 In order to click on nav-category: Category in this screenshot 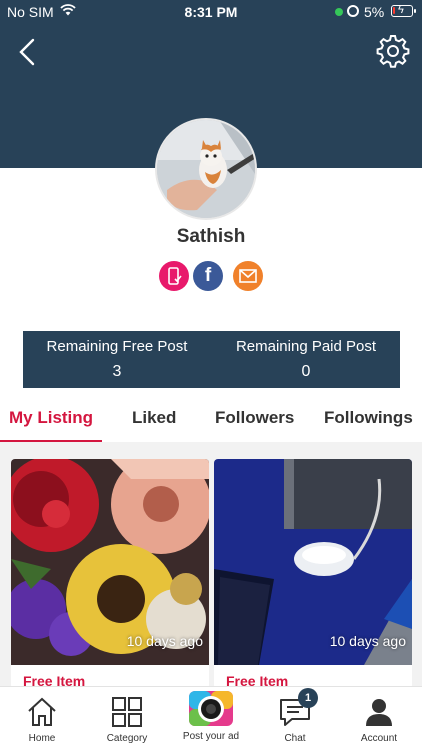, I will do `click(127, 719)`.